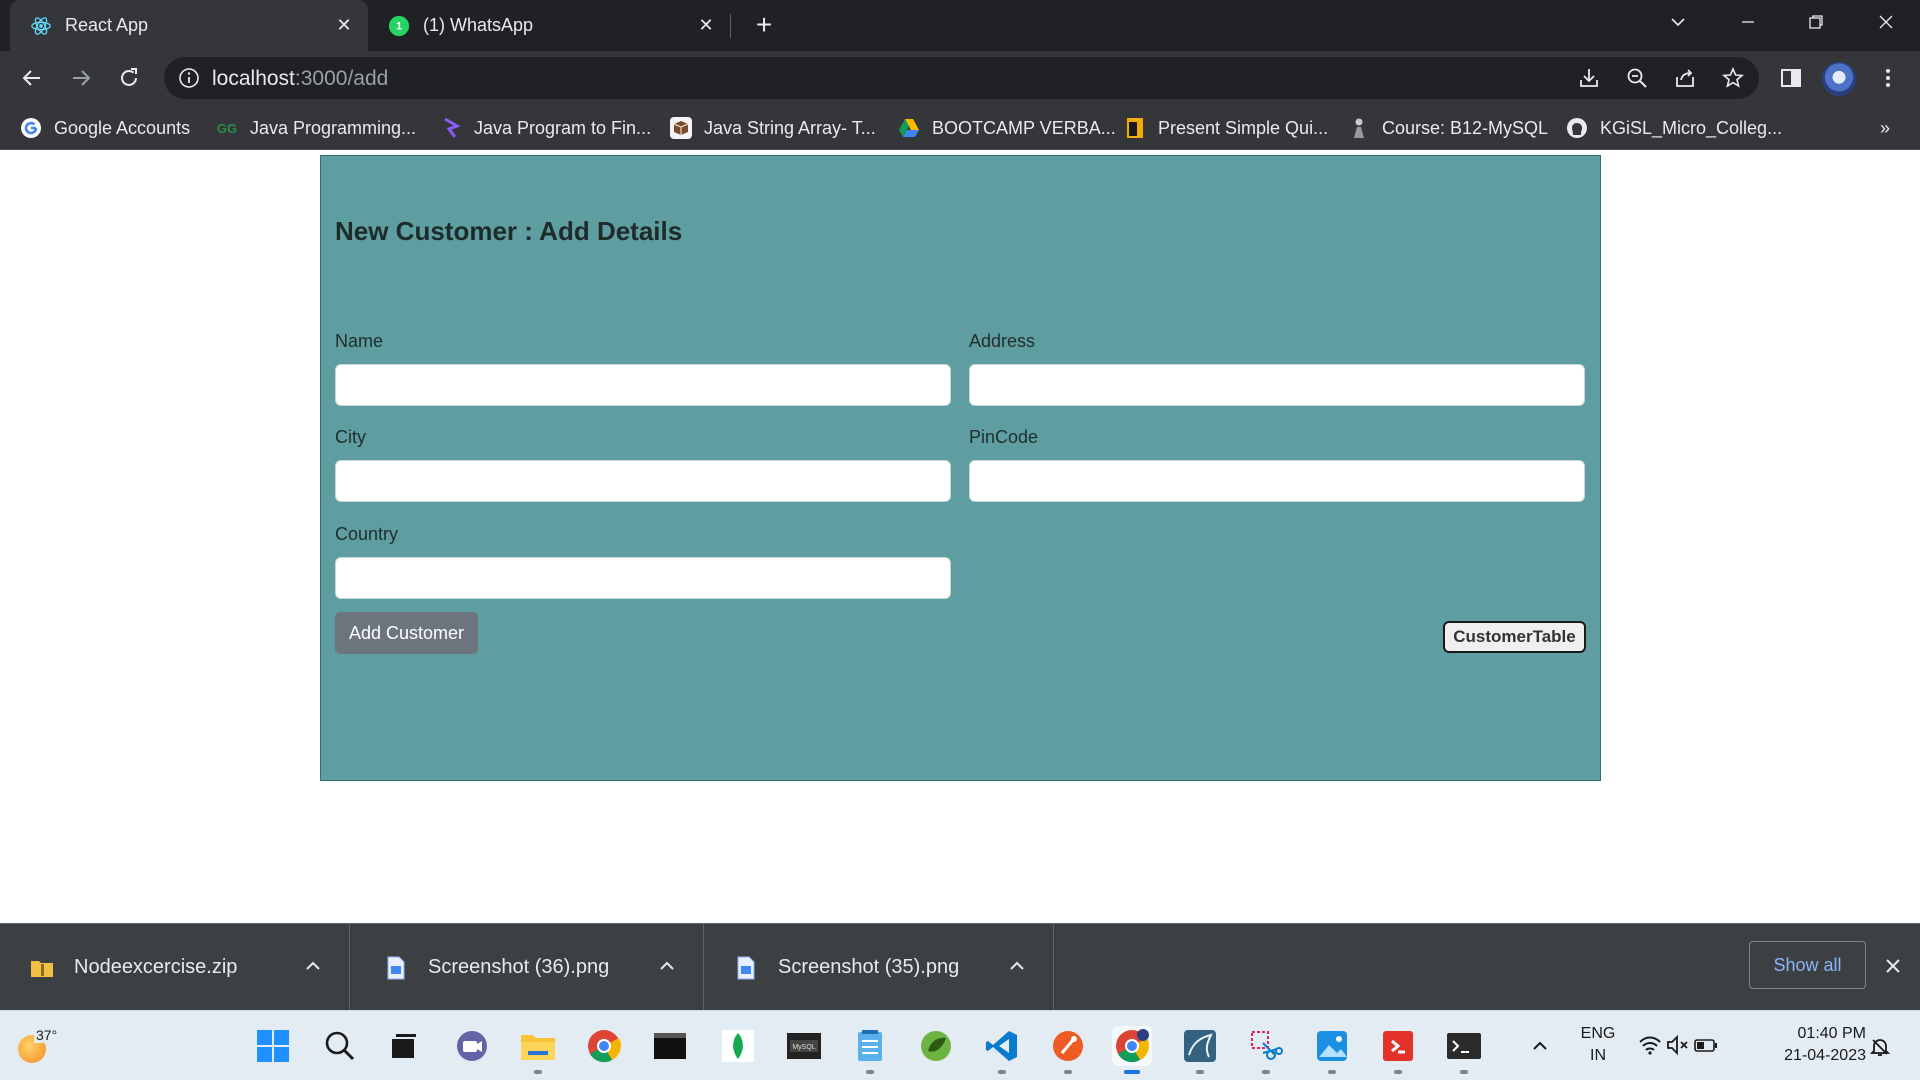 This screenshot has height=1080, width=1920. Describe the element at coordinates (406, 633) in the screenshot. I see `add-customer-button: Add Customer` at that location.